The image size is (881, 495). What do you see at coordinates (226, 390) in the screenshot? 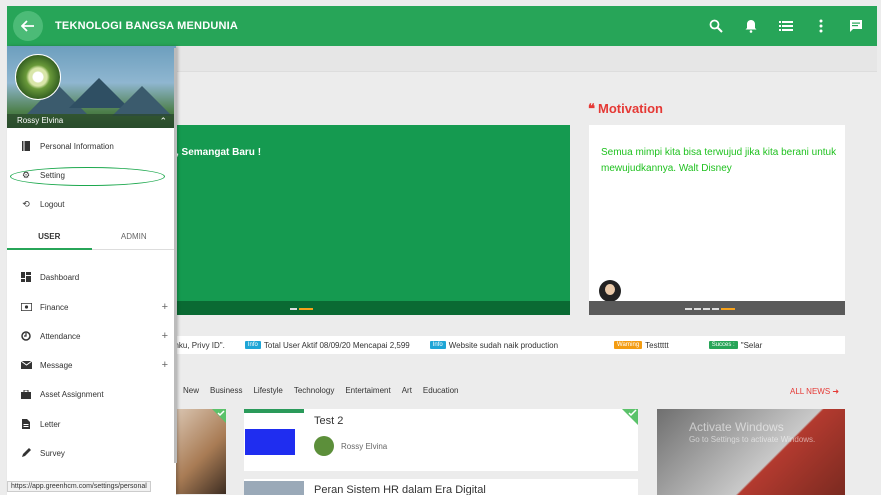
I see `category-business: Business` at bounding box center [226, 390].